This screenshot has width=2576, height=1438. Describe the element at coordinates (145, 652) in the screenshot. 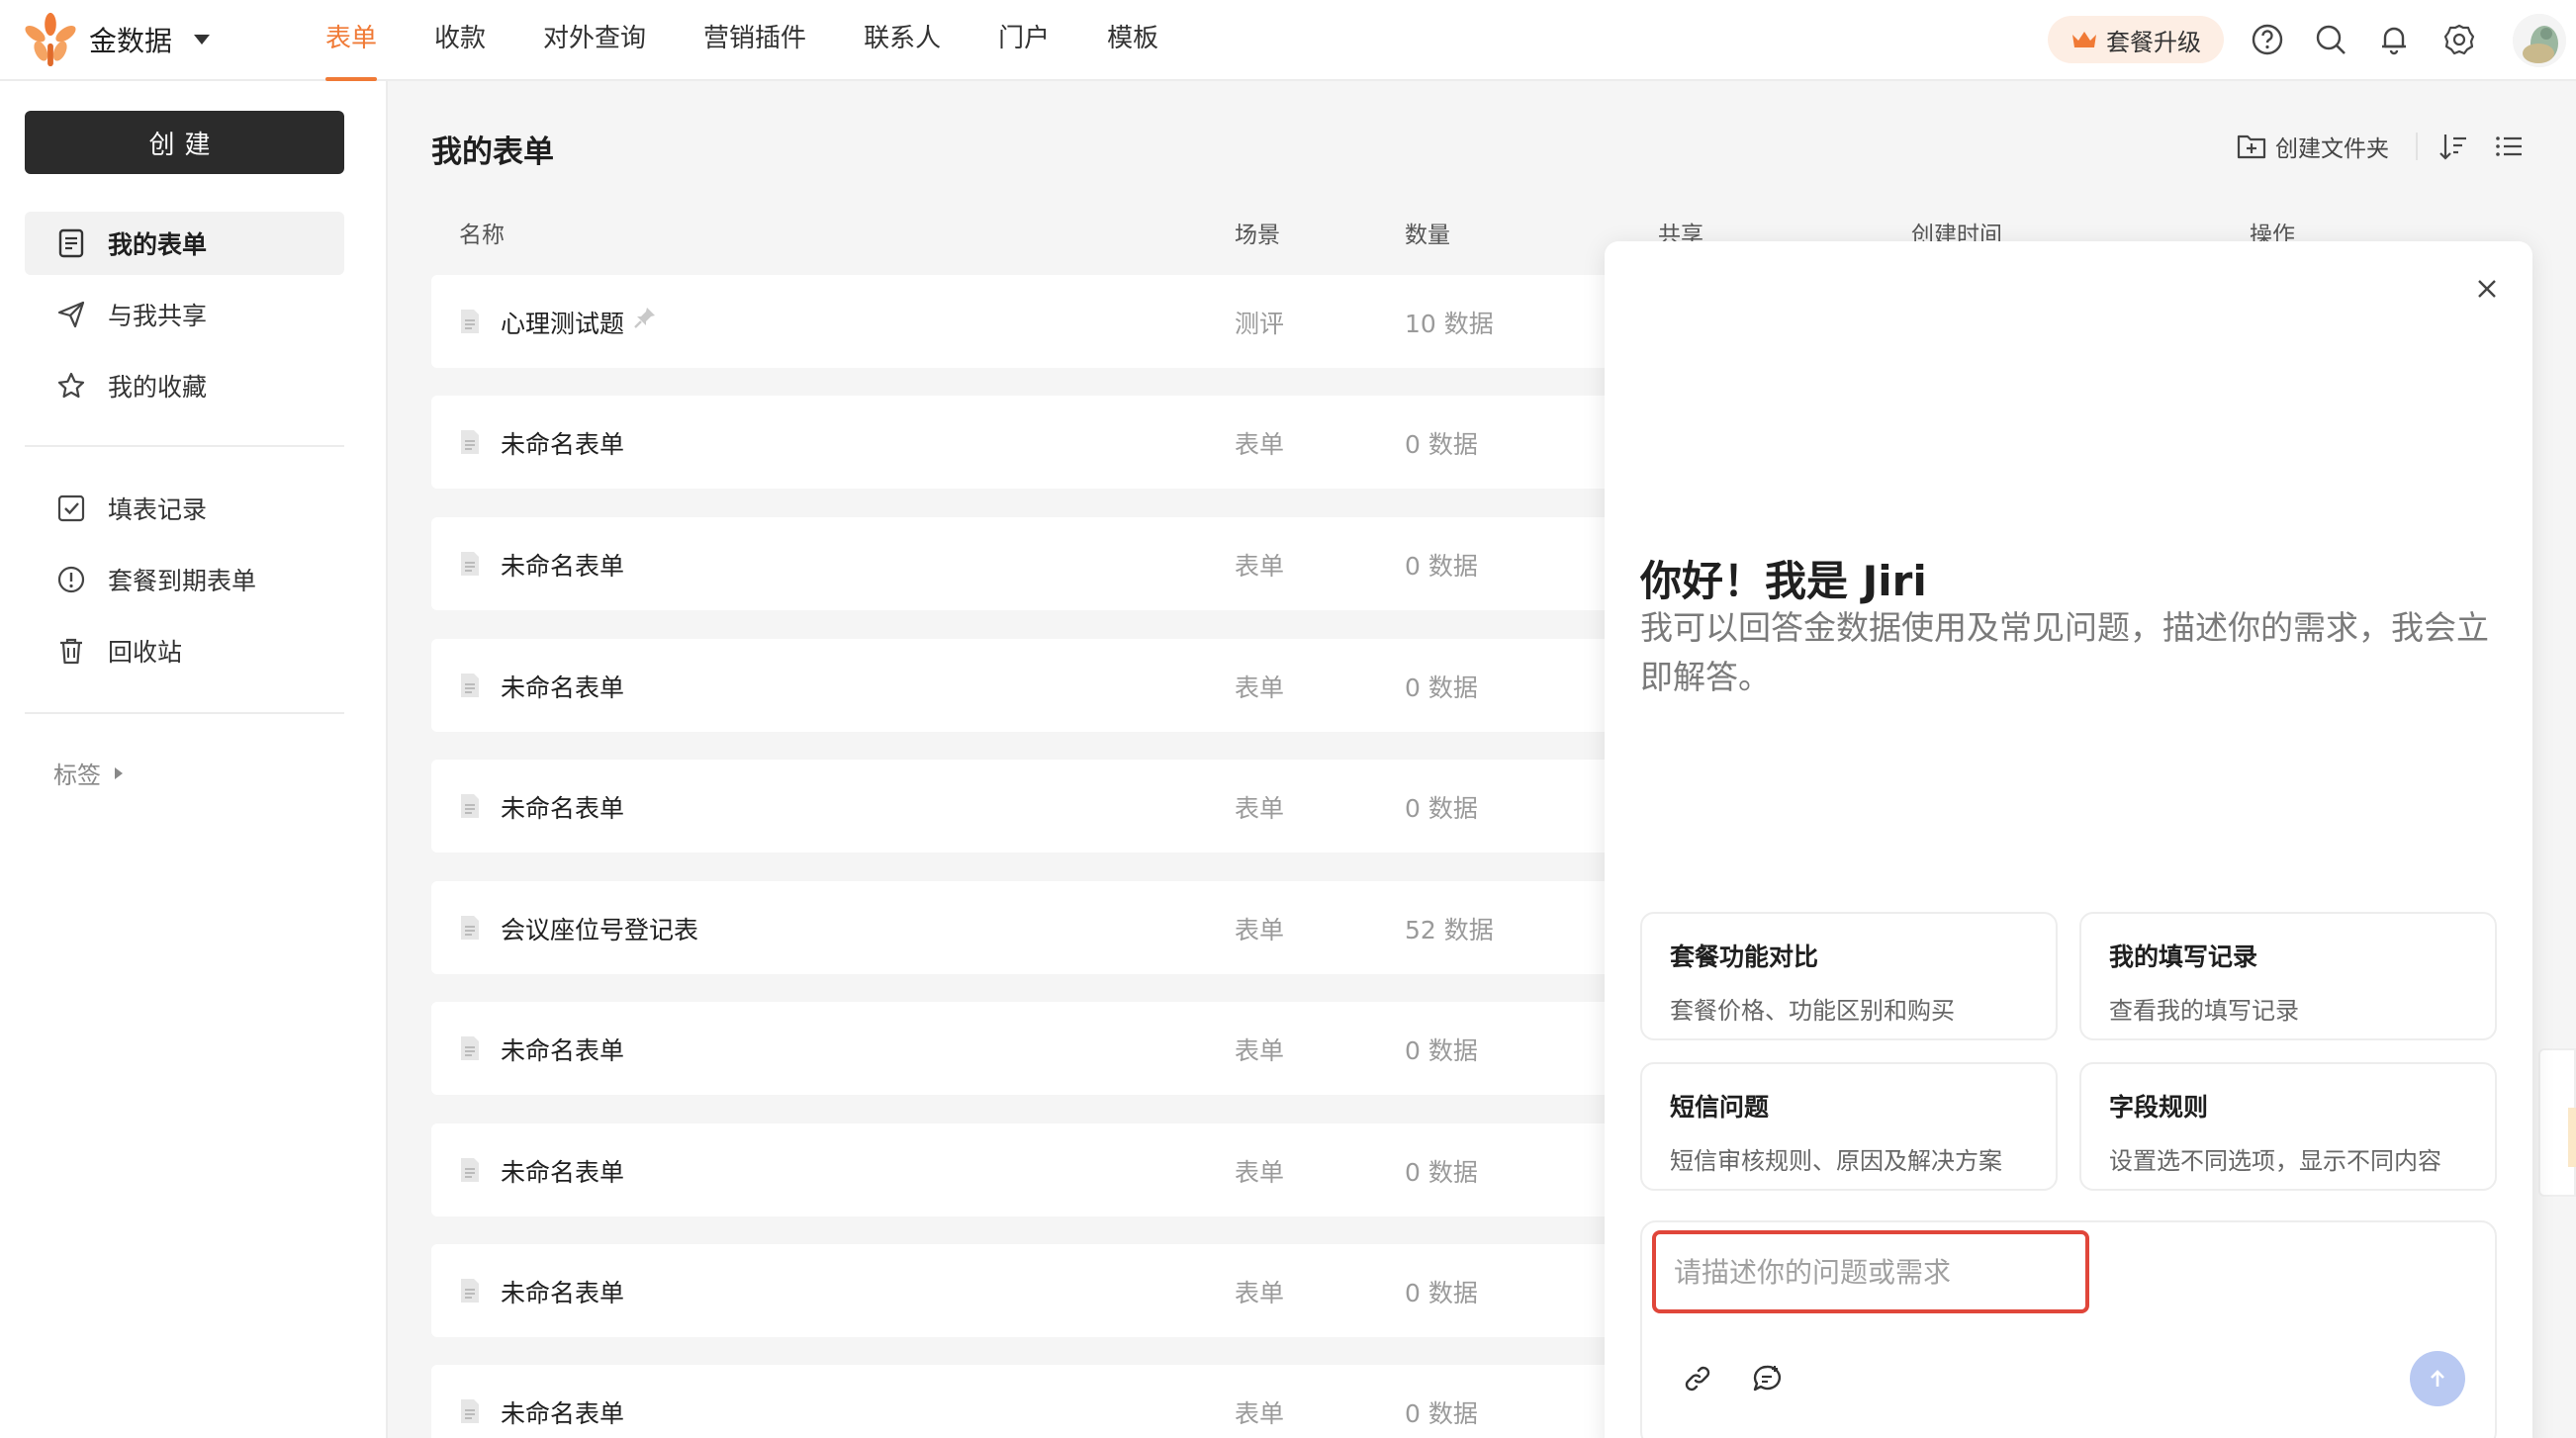

I see `sidebar-item-label: 回收站` at that location.